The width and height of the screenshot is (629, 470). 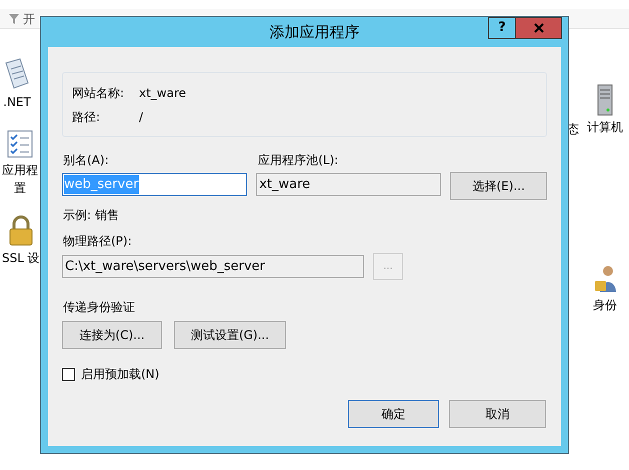 What do you see at coordinates (29, 19) in the screenshot?
I see `toolbar-label: 开` at bounding box center [29, 19].